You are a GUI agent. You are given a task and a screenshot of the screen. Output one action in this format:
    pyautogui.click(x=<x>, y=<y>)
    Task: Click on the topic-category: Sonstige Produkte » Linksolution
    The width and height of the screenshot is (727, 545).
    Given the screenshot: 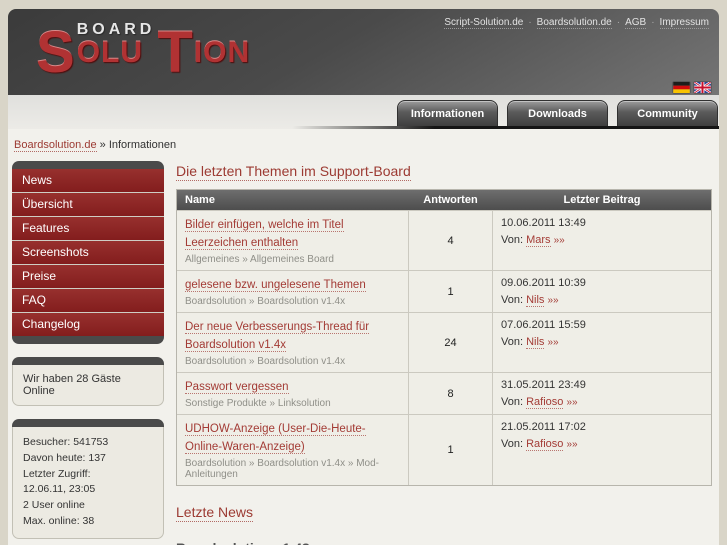 What is the action you would take?
    pyautogui.click(x=258, y=403)
    